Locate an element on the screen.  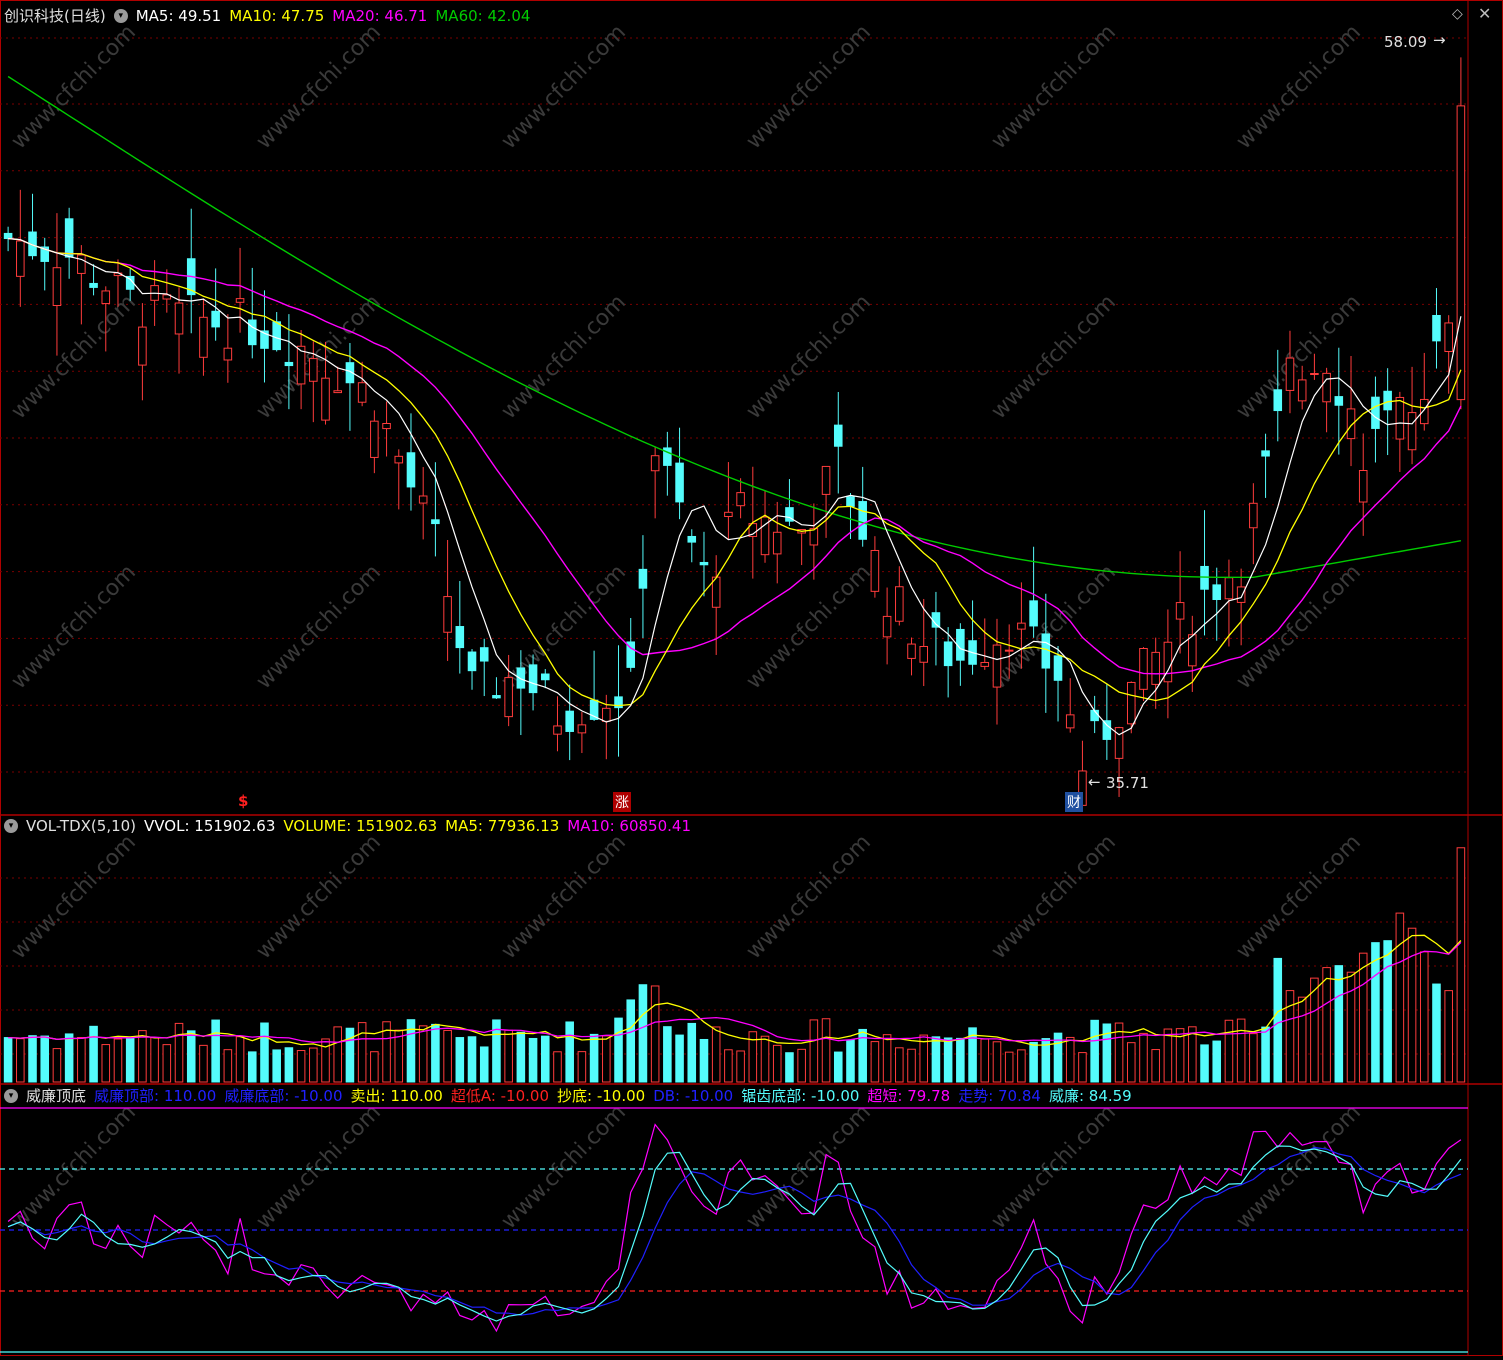
limit-up-marker: 涨 is located at coordinates (622, 802).